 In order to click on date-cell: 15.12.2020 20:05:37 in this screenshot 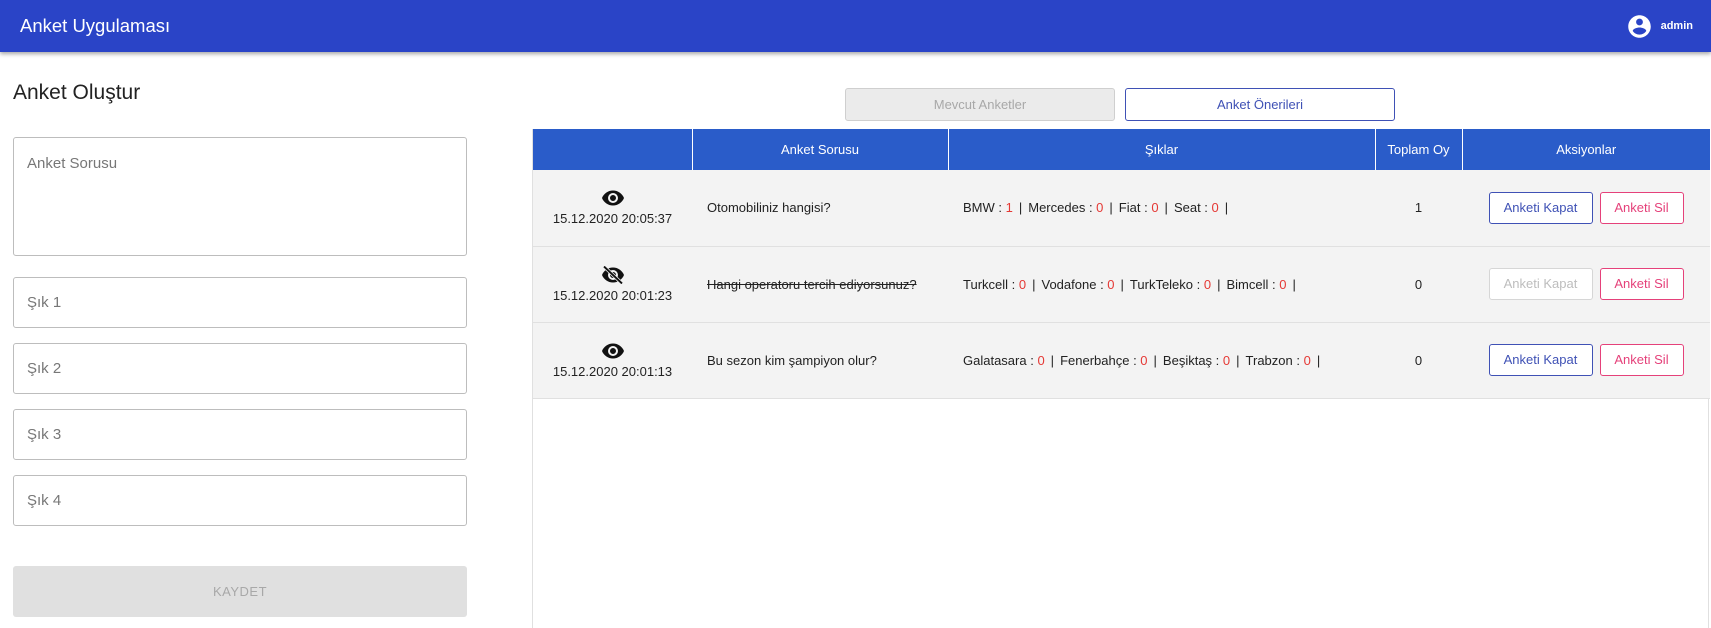, I will do `click(612, 208)`.